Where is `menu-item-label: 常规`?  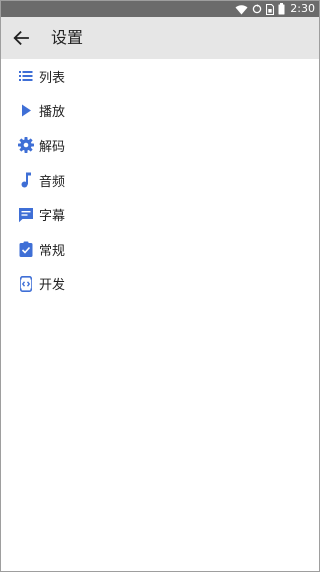
menu-item-label: 常规 is located at coordinates (52, 251).